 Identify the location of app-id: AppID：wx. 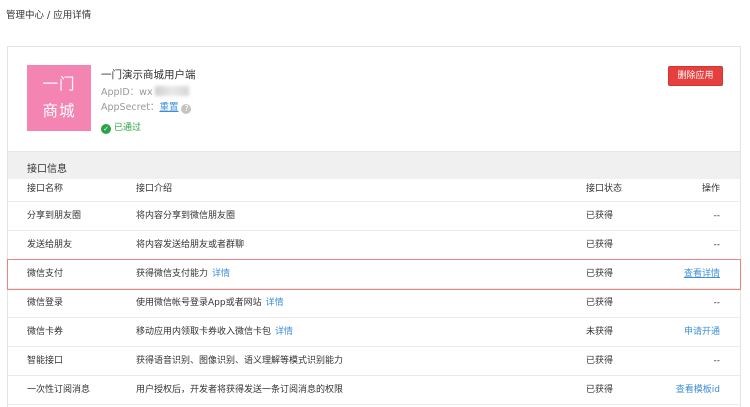
(145, 91).